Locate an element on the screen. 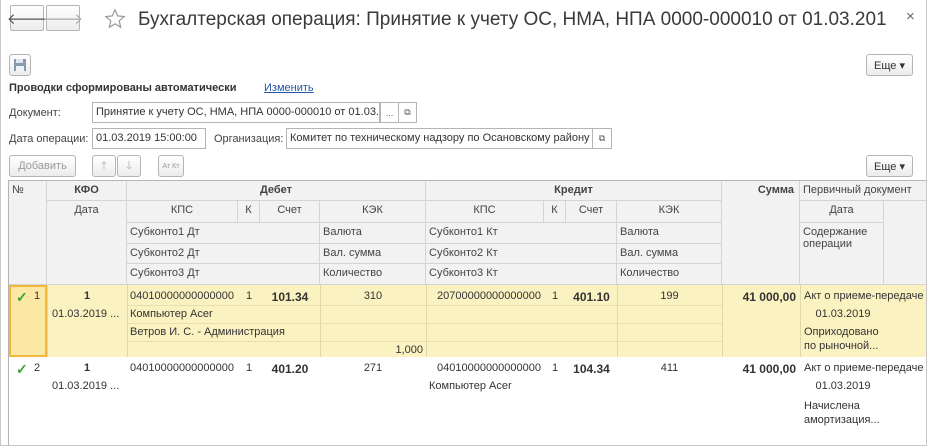 The width and height of the screenshot is (927, 446). row-debit-account: 401.20 is located at coordinates (290, 369).